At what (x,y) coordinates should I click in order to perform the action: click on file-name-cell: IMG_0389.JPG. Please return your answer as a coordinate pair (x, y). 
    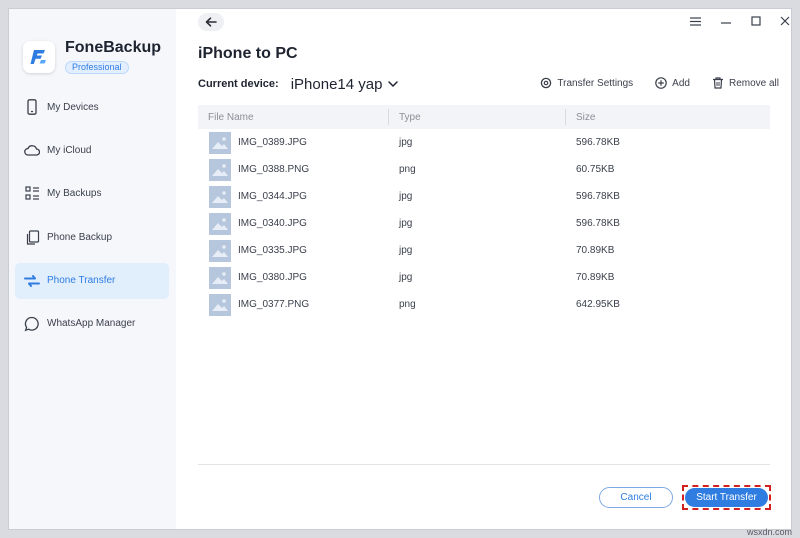
    Looking at the image, I should click on (293, 142).